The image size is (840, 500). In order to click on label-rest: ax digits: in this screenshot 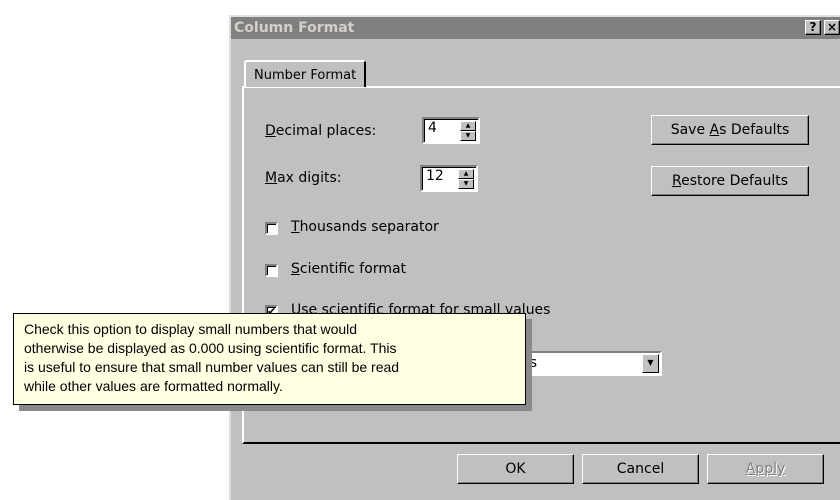, I will do `click(309, 178)`.